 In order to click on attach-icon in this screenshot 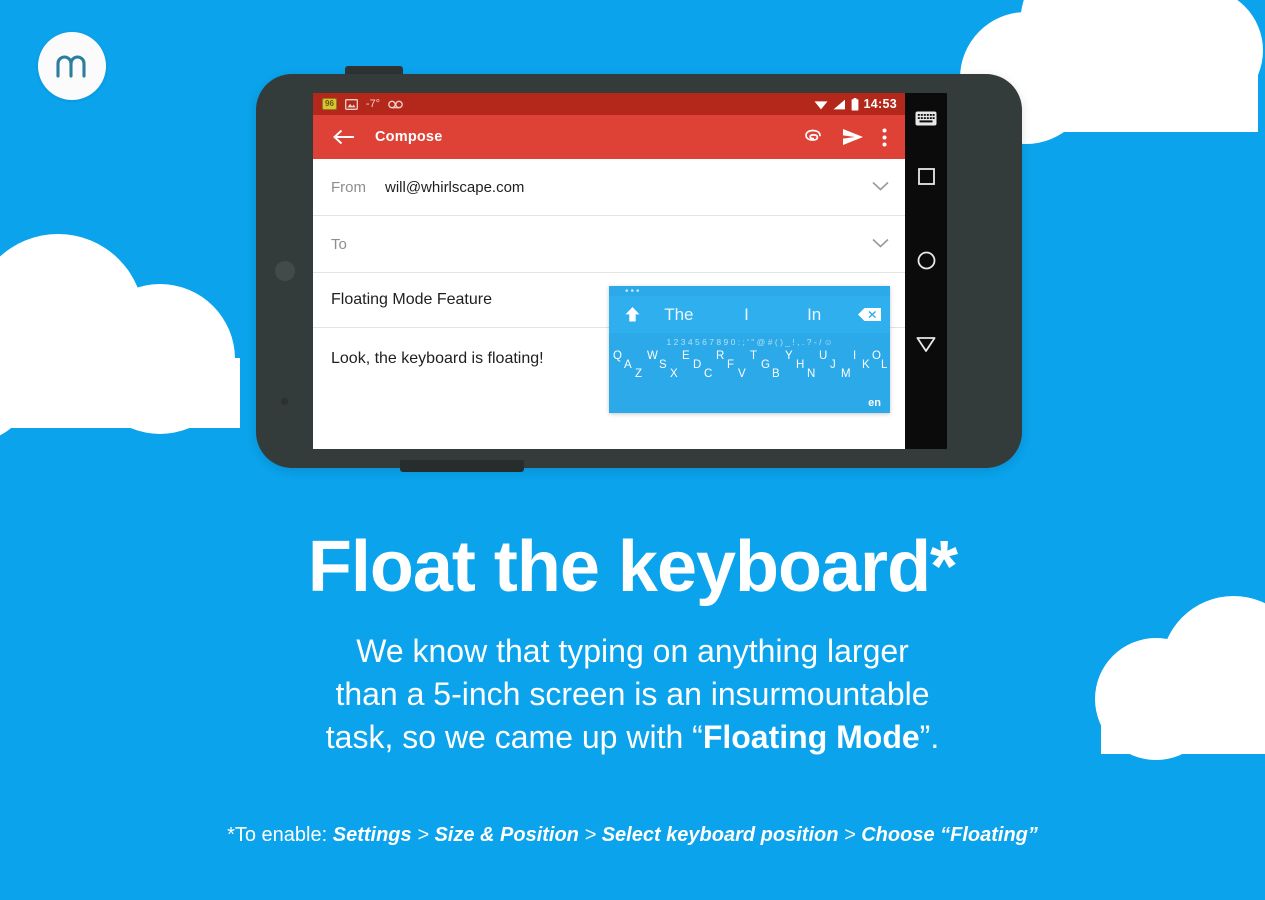, I will do `click(813, 135)`.